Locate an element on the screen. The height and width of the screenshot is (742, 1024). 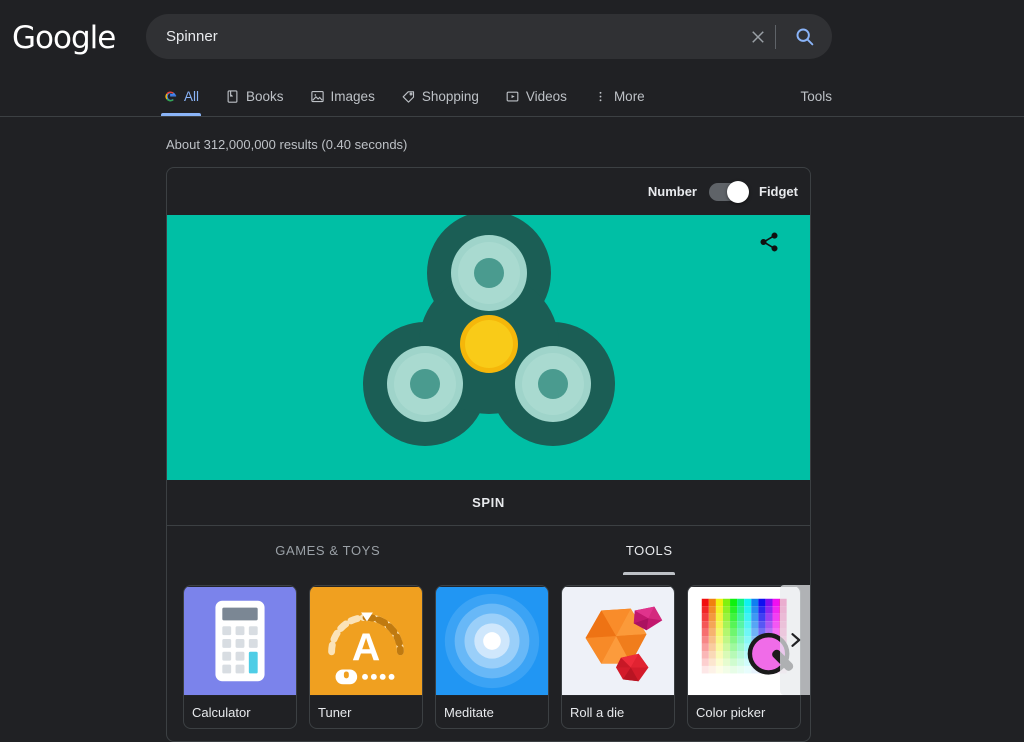
image-icon is located at coordinates (317, 96).